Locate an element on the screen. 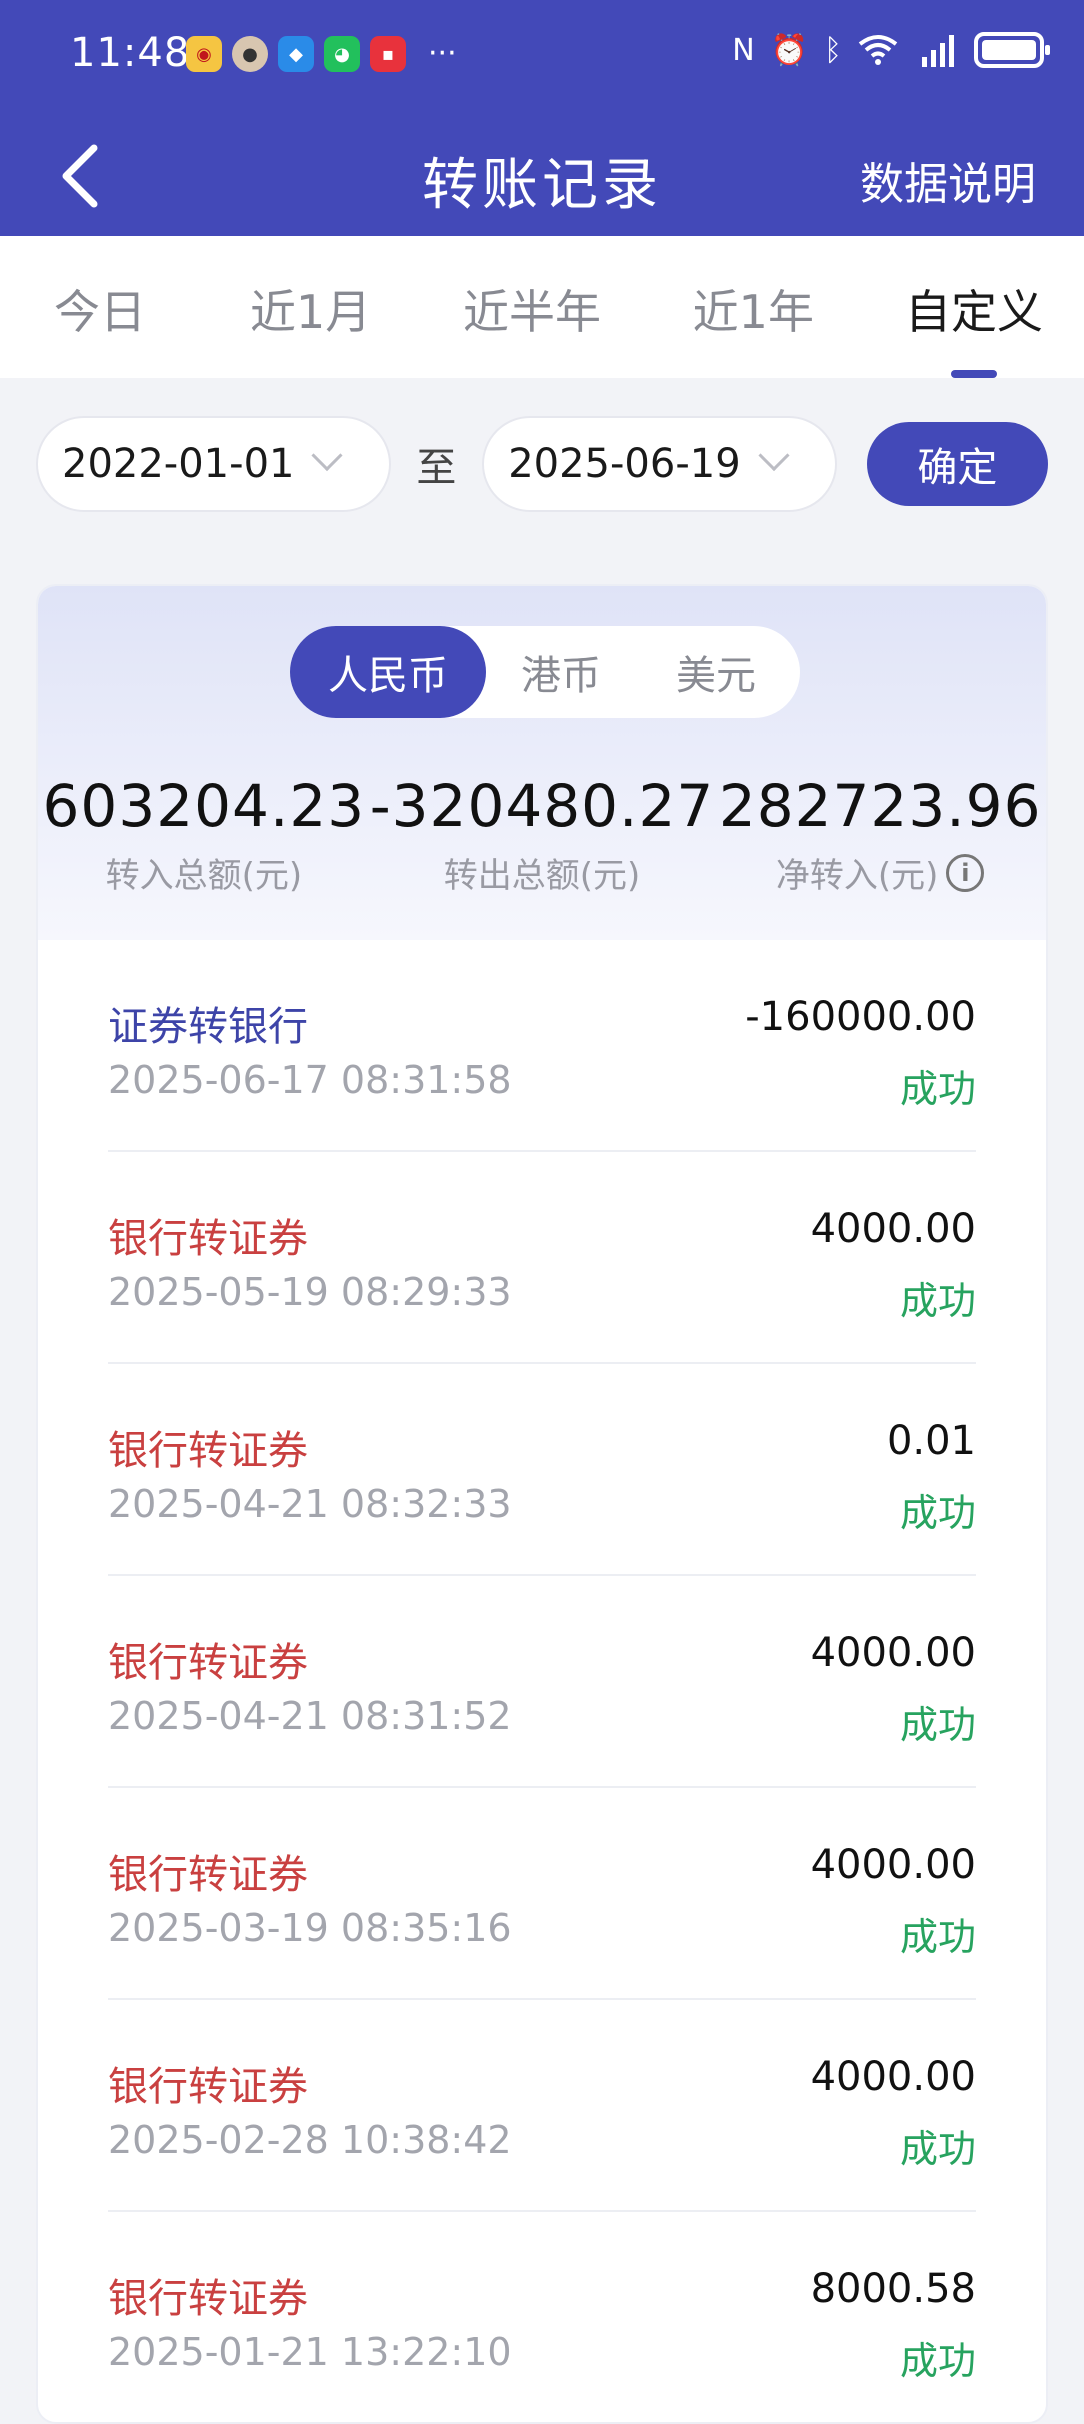 This screenshot has height=2424, width=1084. tab-half-year: 近半年 is located at coordinates (531, 307).